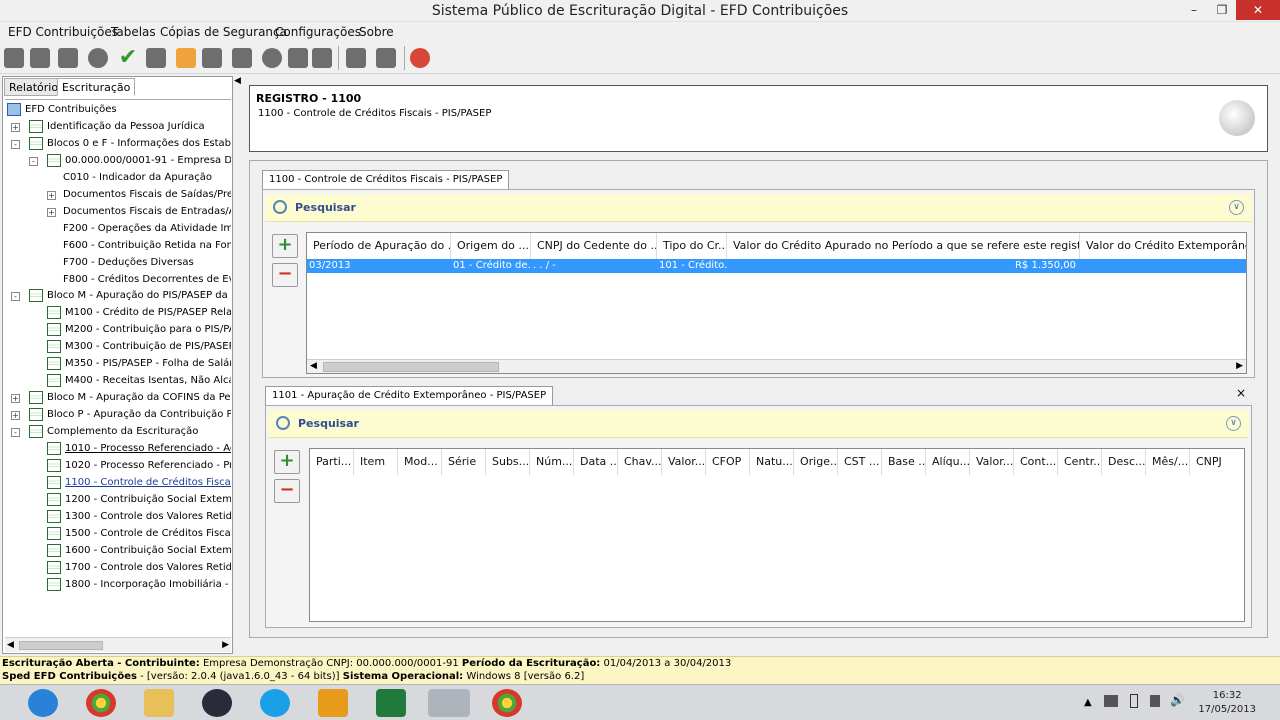  I want to click on grid-horizontal-scrollbar: ◀ ▶, so click(776, 366).